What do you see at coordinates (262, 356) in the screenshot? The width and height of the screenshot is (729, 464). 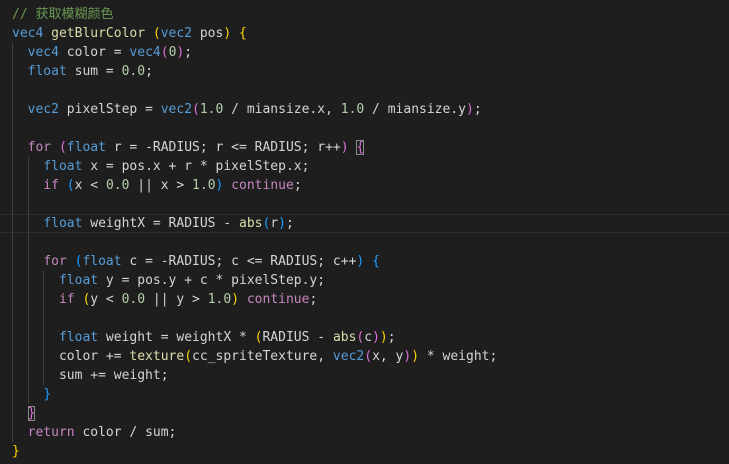 I see `code-text: cc_spriteTexture,` at bounding box center [262, 356].